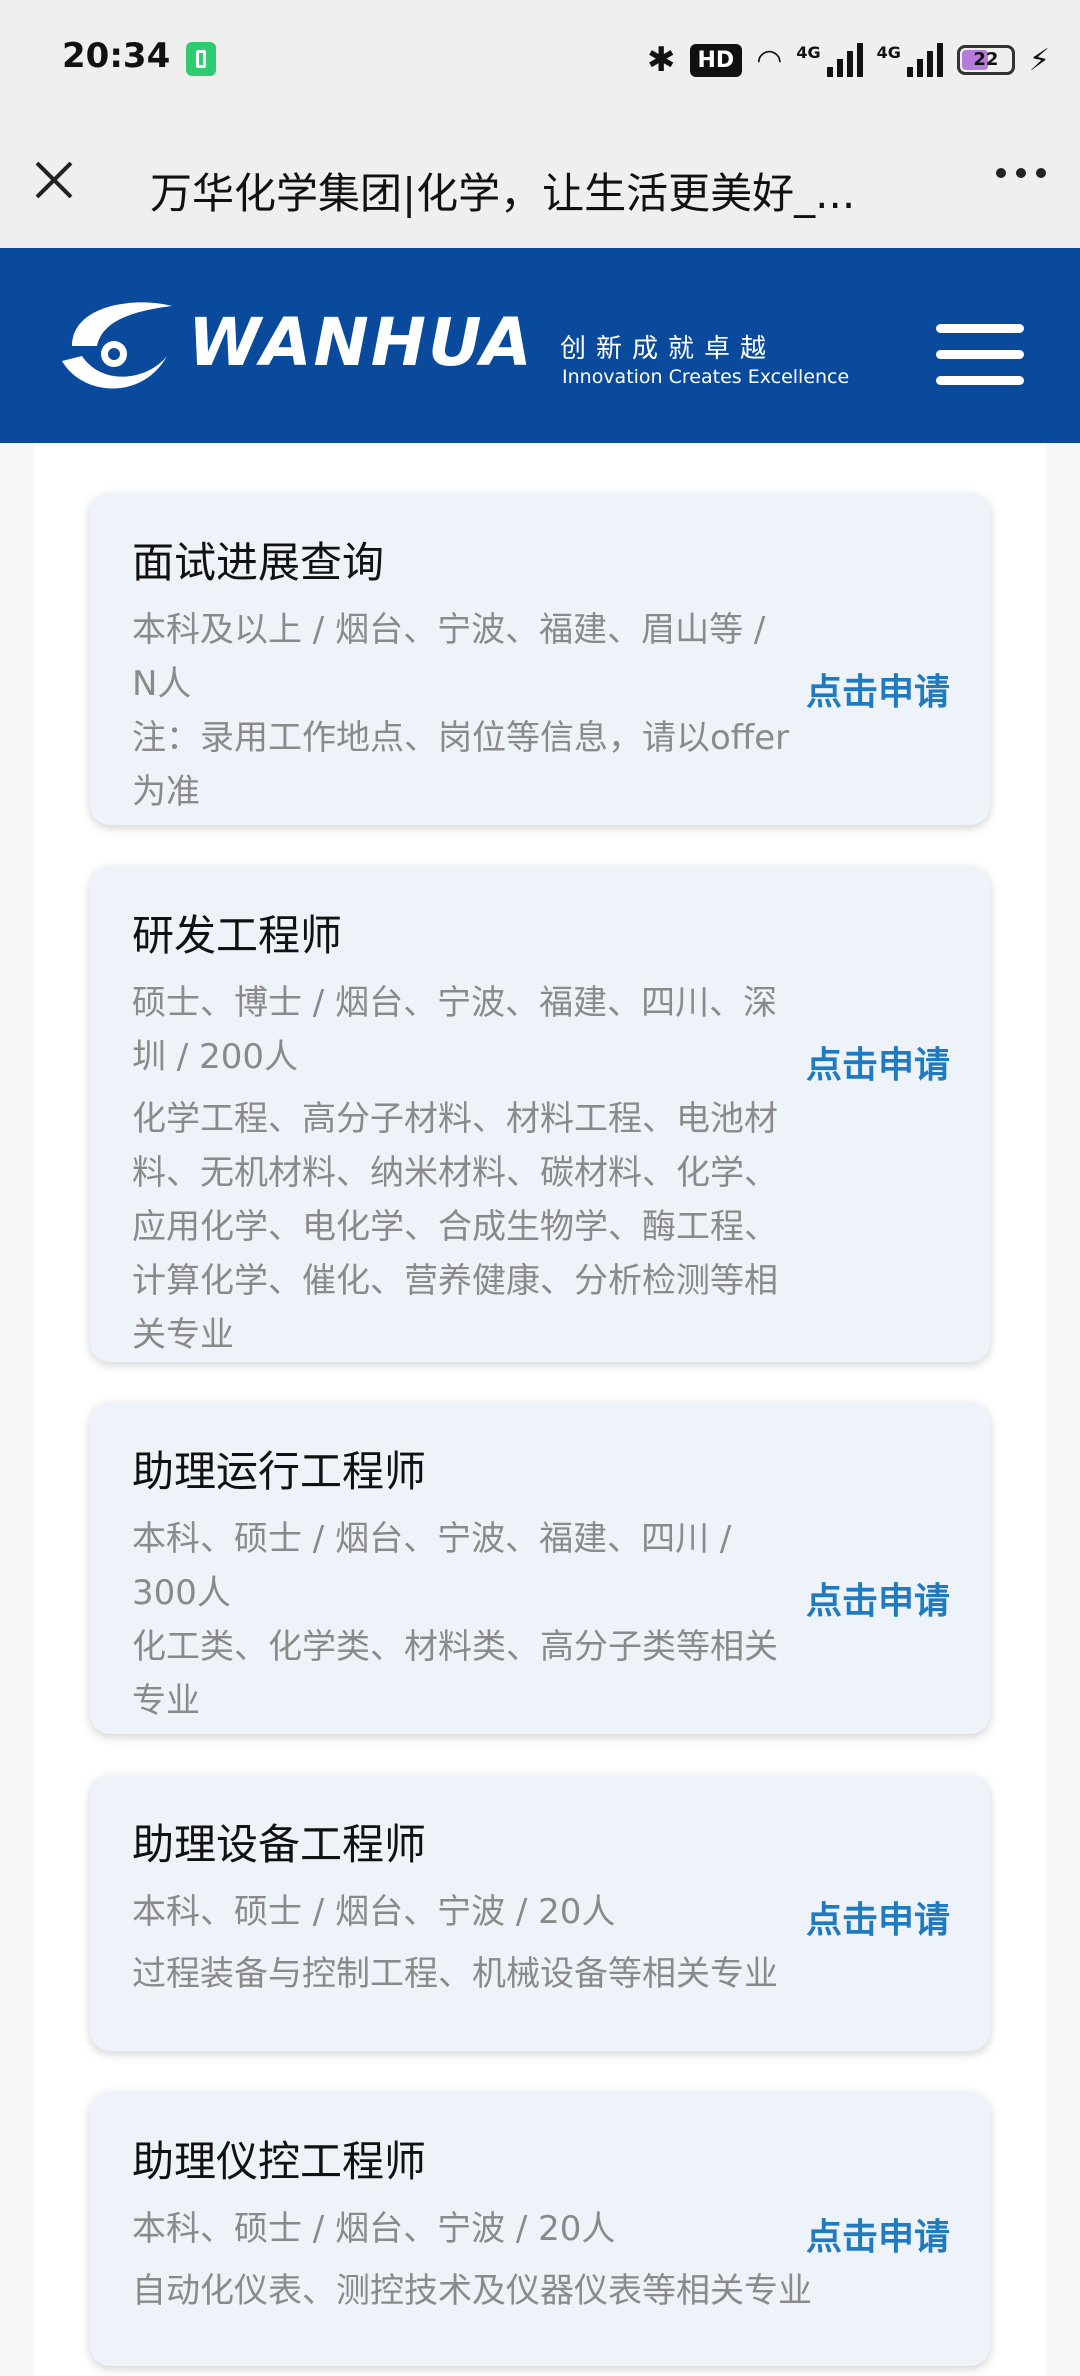 The width and height of the screenshot is (1080, 2376). What do you see at coordinates (808, 52) in the screenshot?
I see `network-type-1: 4G` at bounding box center [808, 52].